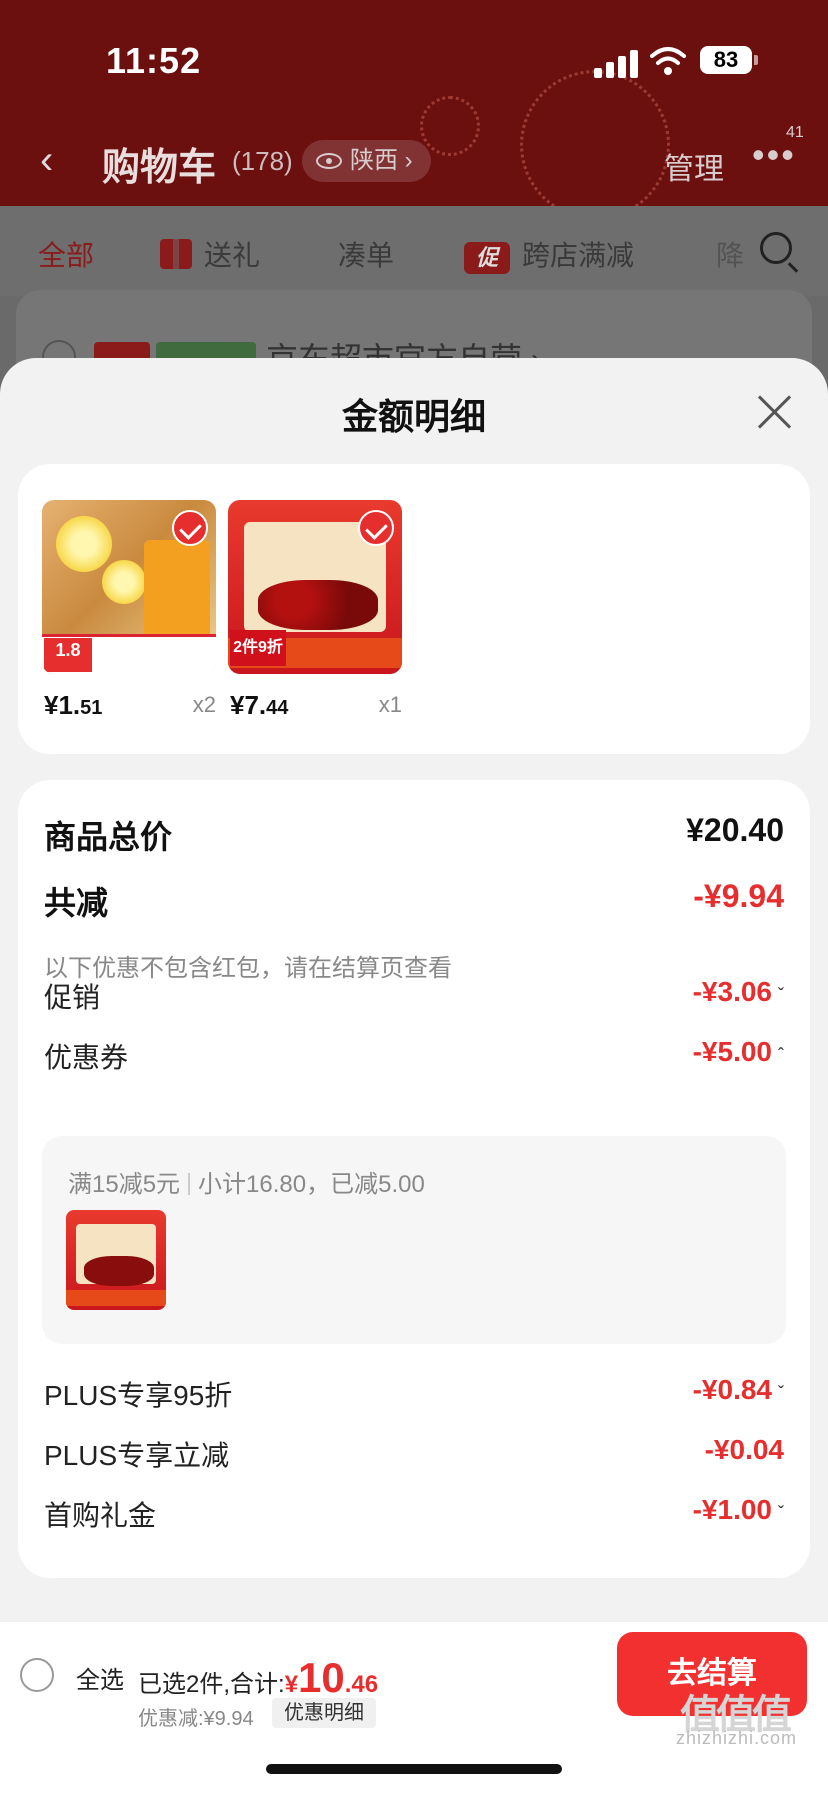 The height and width of the screenshot is (1796, 828). I want to click on product-item: 1.8 ¥1.51 x2, so click(129, 610).